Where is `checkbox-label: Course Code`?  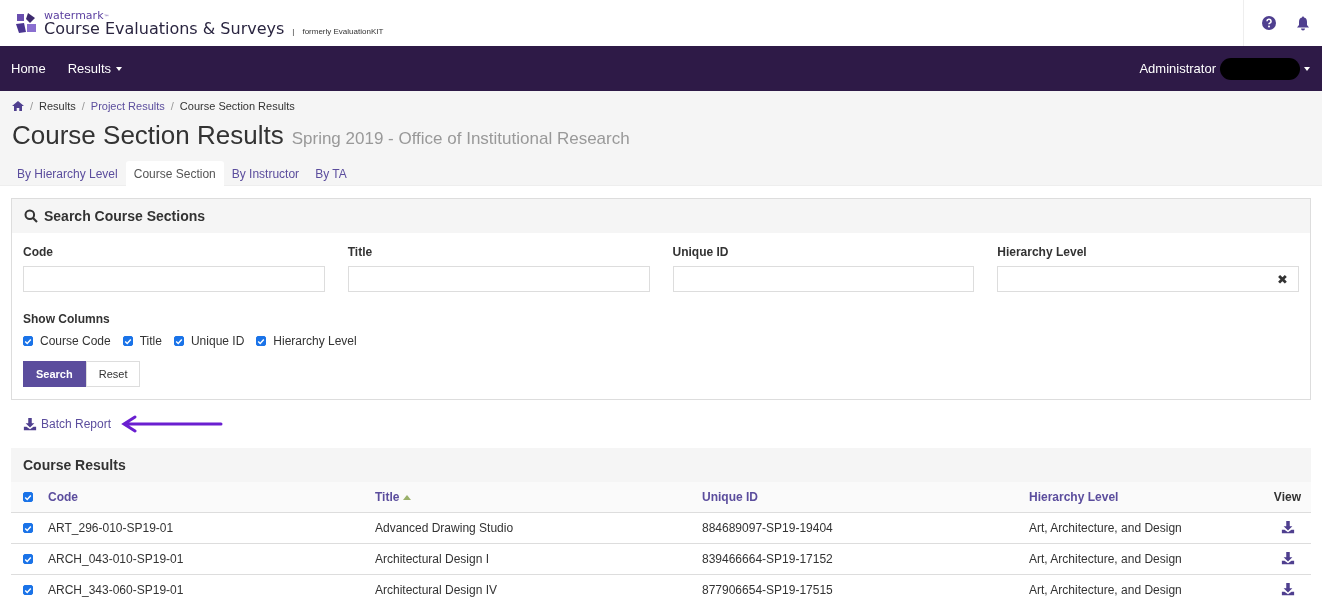 checkbox-label: Course Code is located at coordinates (75, 341).